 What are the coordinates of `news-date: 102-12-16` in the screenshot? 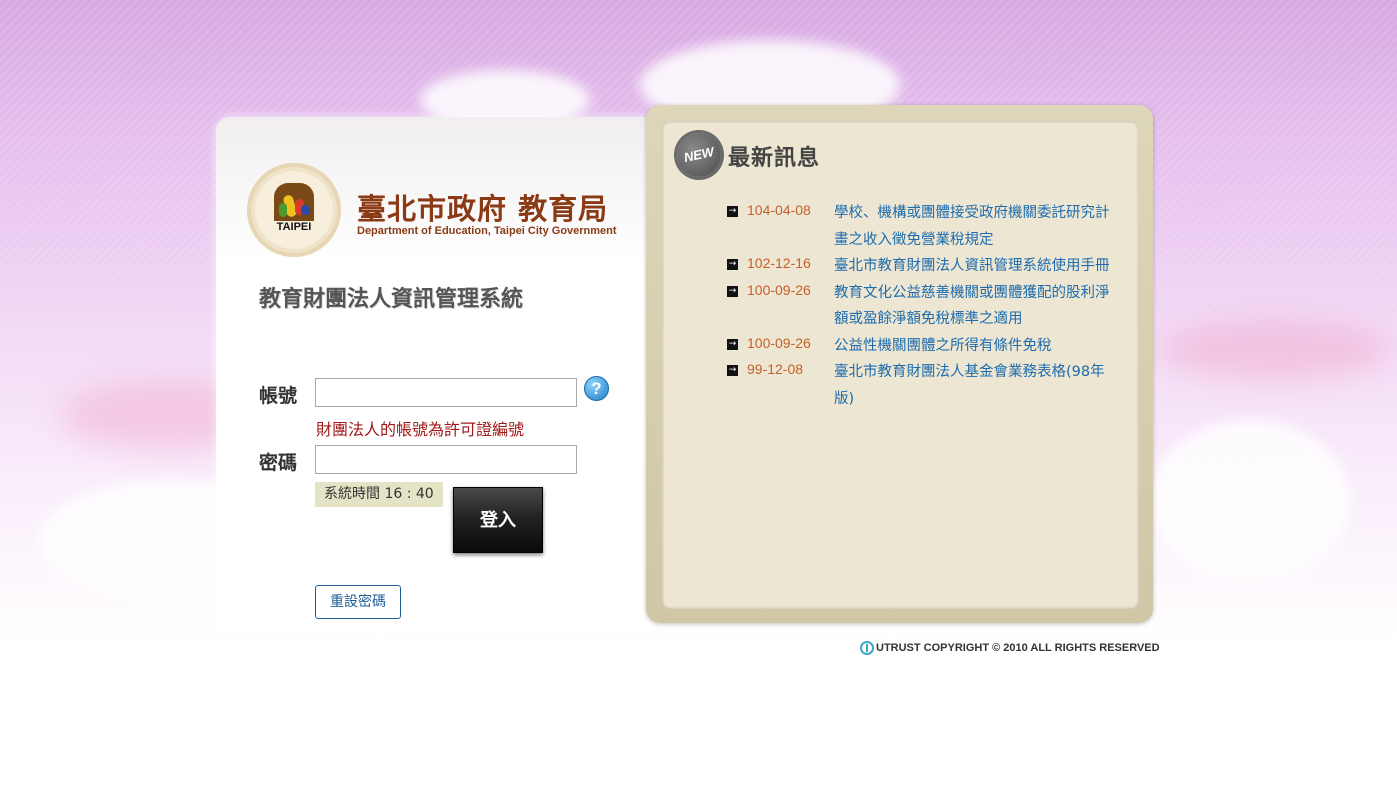 It's located at (779, 263).